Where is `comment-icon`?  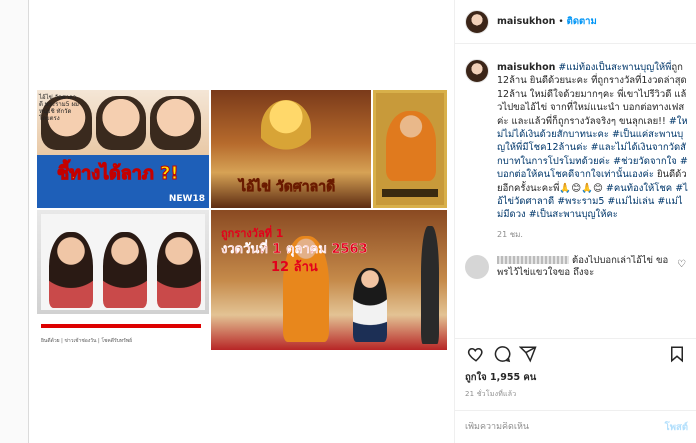 comment-icon is located at coordinates (502, 354).